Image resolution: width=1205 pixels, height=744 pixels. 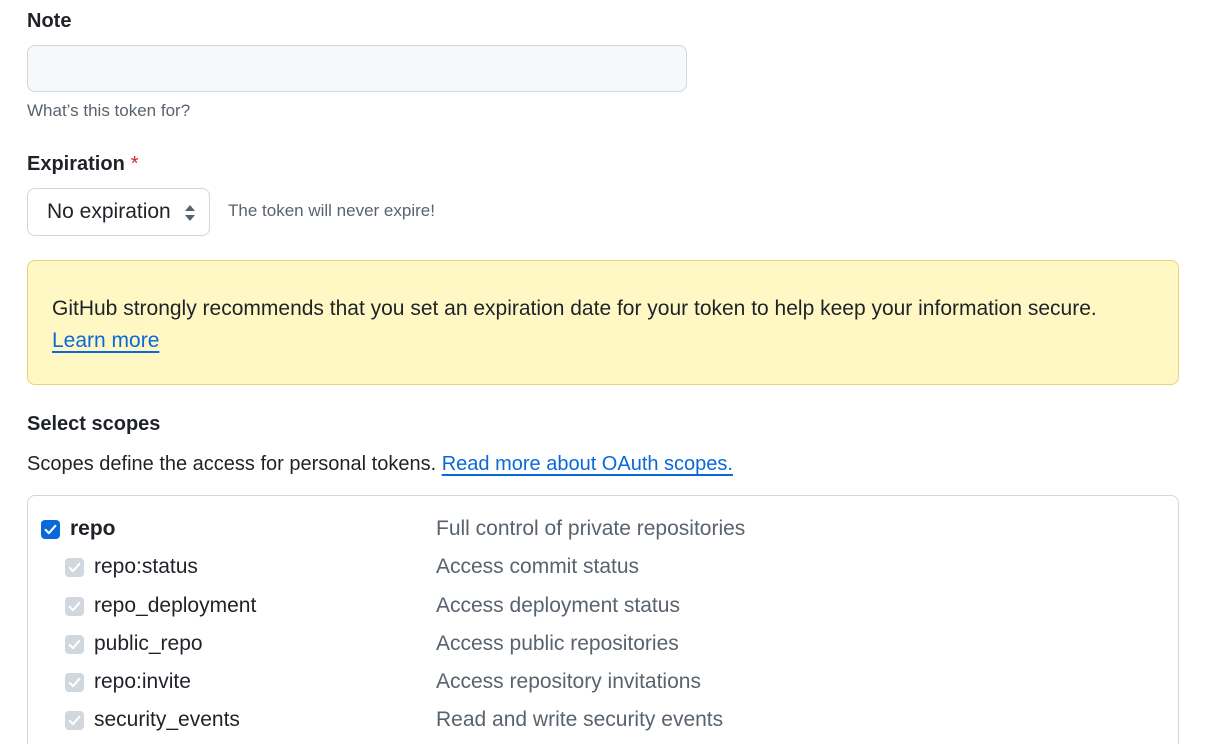 I want to click on repo-deployment-checkbox, so click(x=74, y=606).